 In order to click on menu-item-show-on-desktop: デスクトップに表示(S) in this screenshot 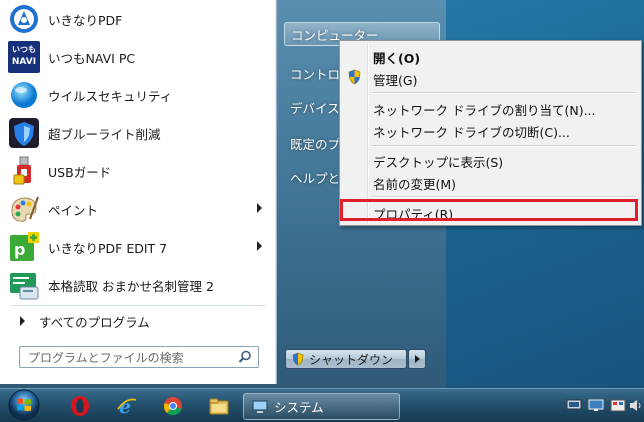, I will do `click(490, 159)`.